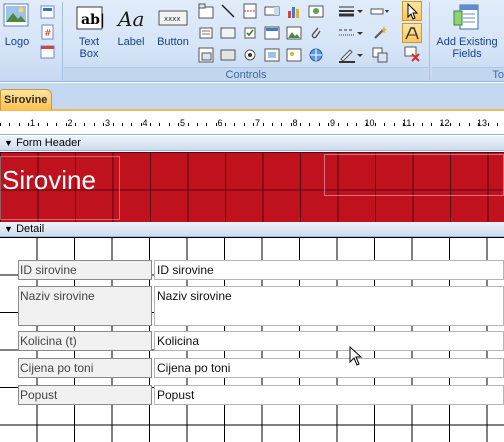 The width and height of the screenshot is (504, 442). Describe the element at coordinates (407, 123) in the screenshot. I see `ruler-number: 11` at that location.